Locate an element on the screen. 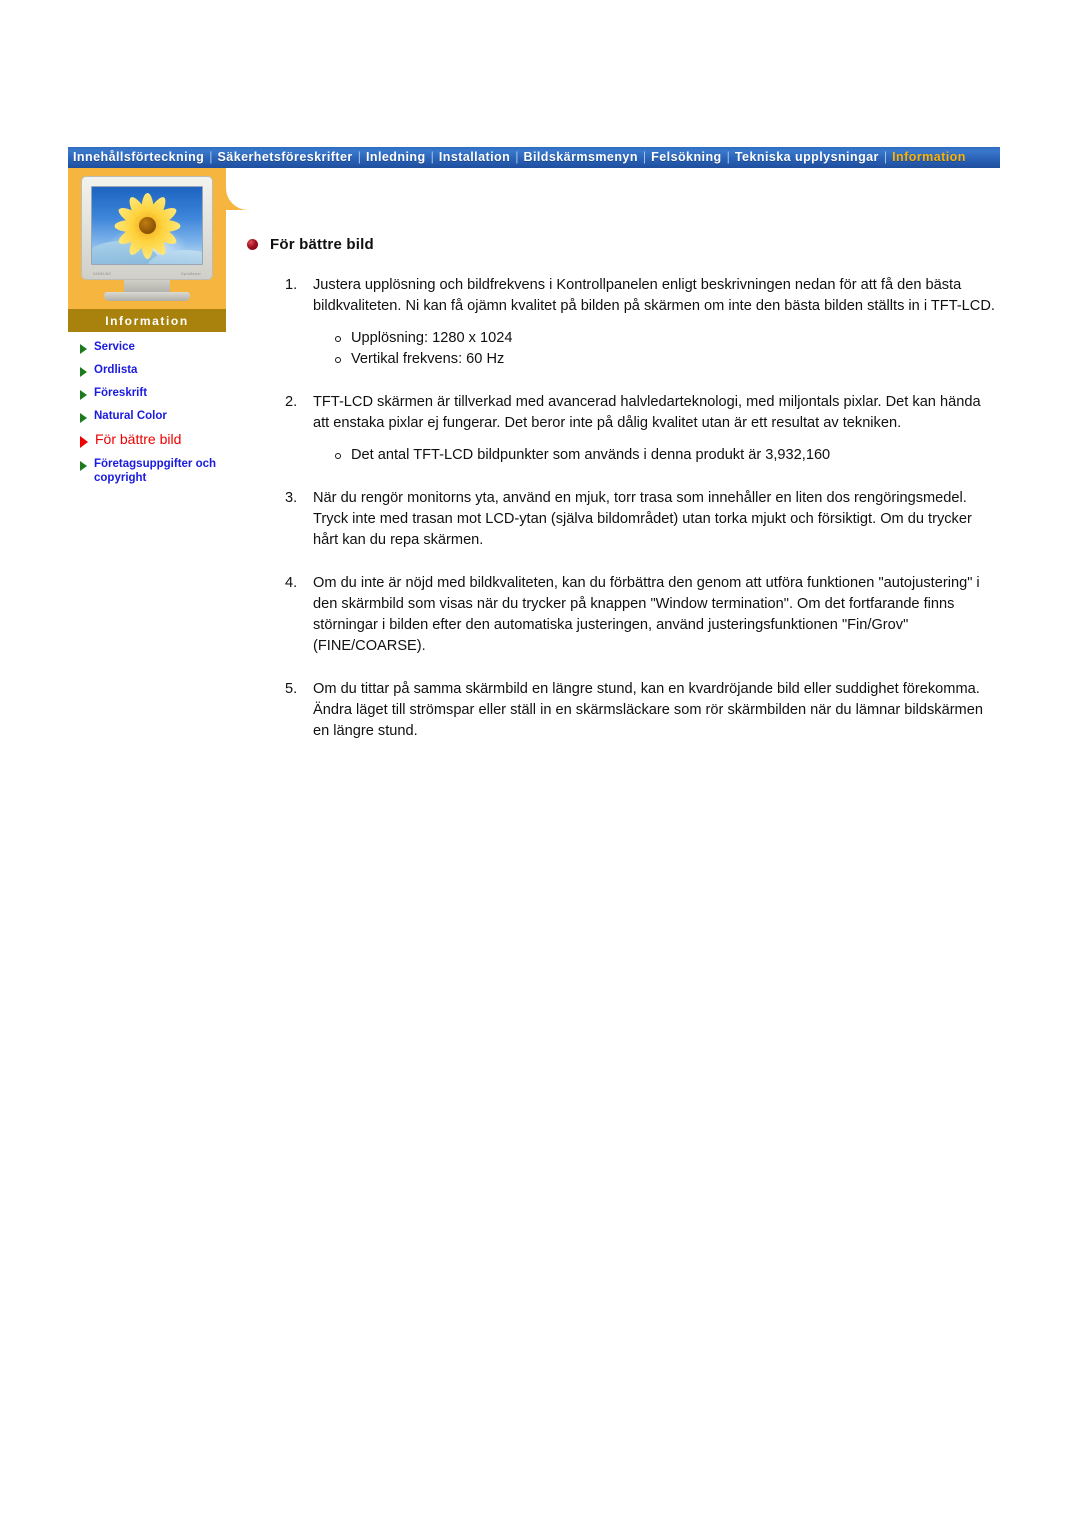 This screenshot has height=1528, width=1080. monitor-screen is located at coordinates (147, 225).